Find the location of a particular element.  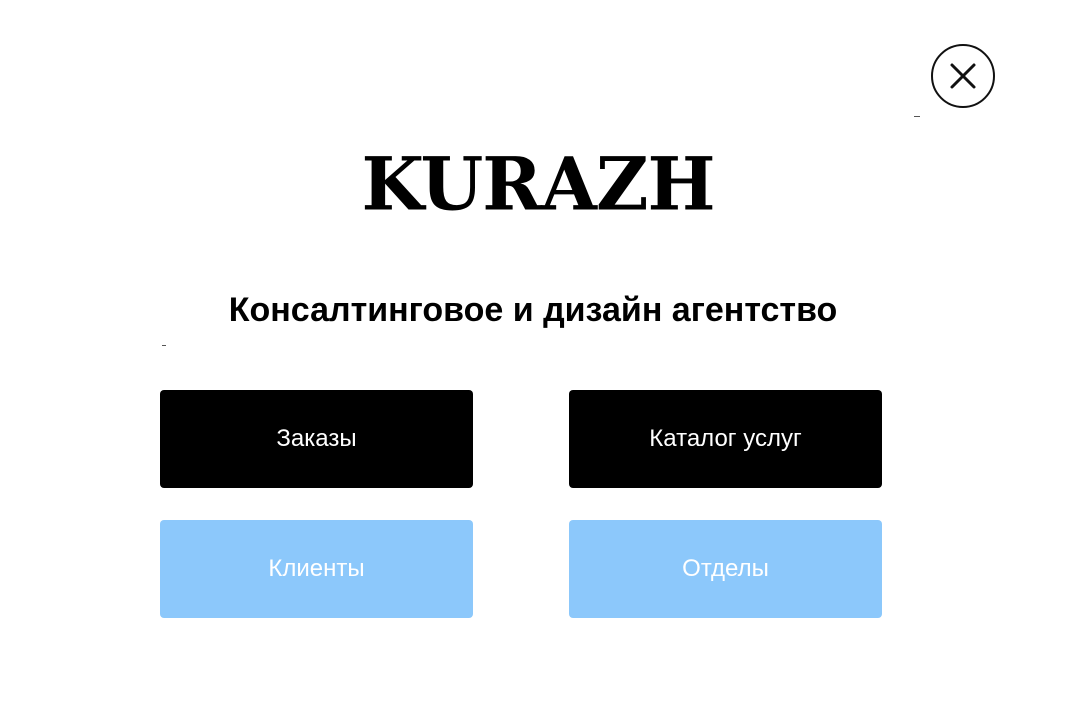

departments-button: Отделы is located at coordinates (725, 569).